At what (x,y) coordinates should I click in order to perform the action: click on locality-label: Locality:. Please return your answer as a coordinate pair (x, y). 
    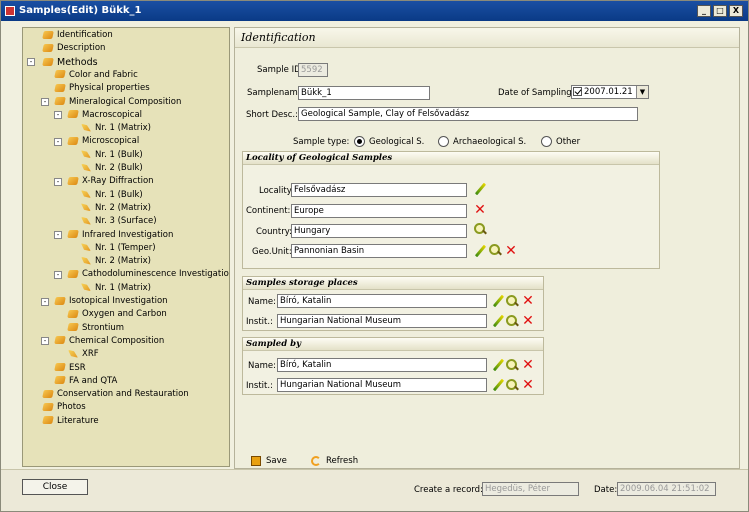
    Looking at the image, I should click on (277, 191).